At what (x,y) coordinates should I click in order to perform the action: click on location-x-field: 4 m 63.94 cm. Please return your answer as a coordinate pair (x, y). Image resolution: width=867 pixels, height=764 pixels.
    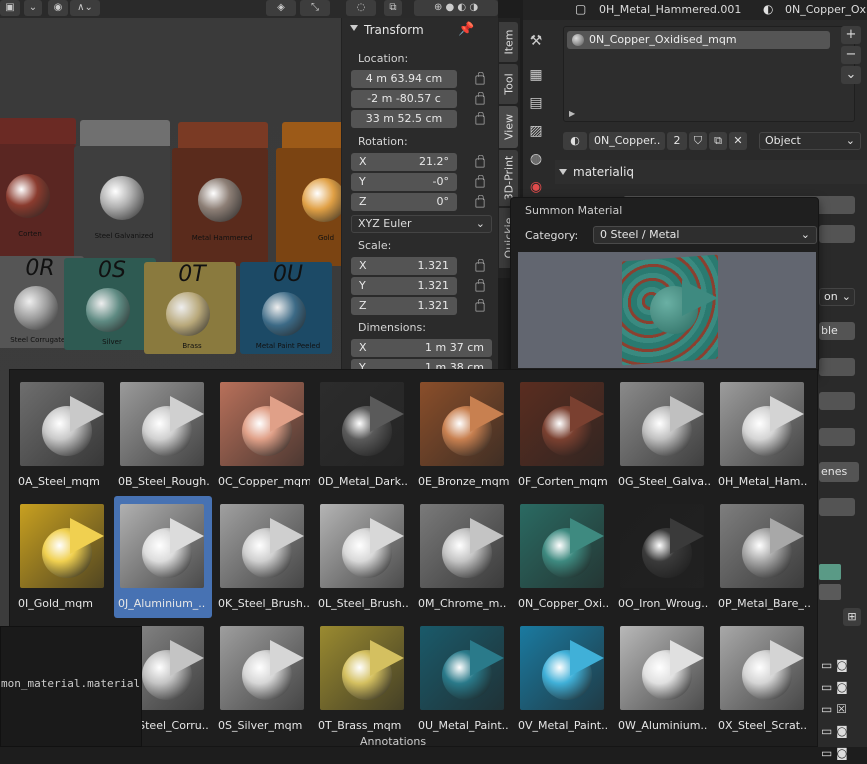
    Looking at the image, I should click on (404, 79).